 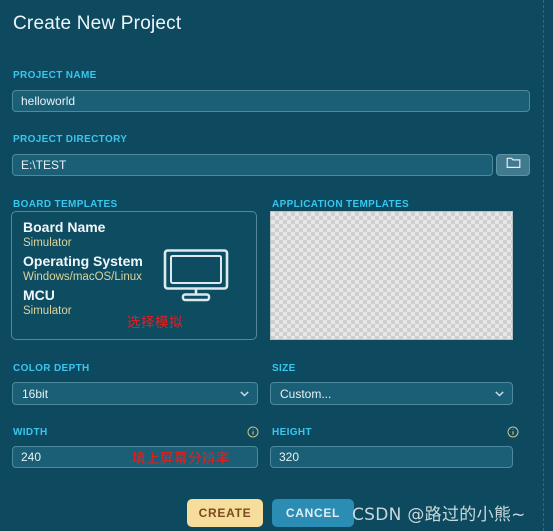 What do you see at coordinates (82, 277) in the screenshot?
I see `operating-system-value: Windows/macOS/Linux` at bounding box center [82, 277].